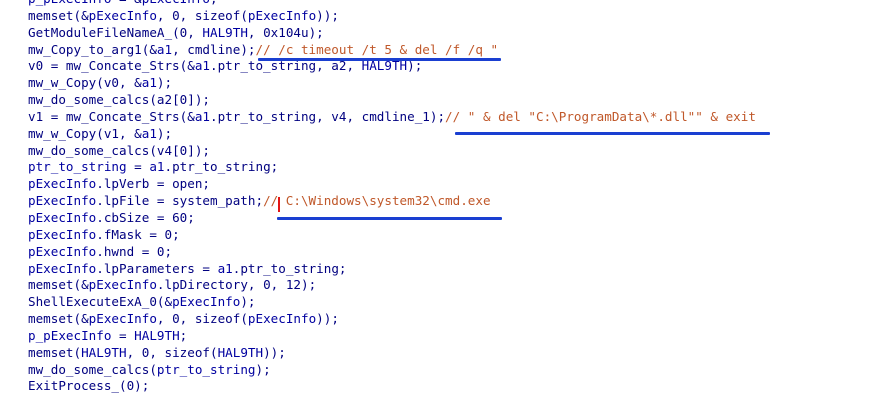 This screenshot has width=875, height=404. I want to click on code-token-punc: .lpVerb = open;, so click(153, 183).